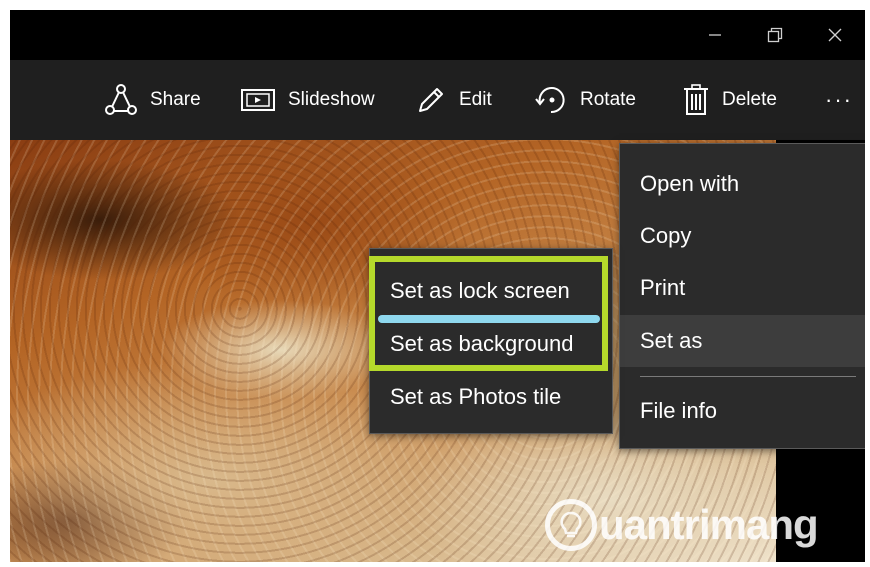  Describe the element at coordinates (571, 525) in the screenshot. I see `lightbulb-logo-icon` at that location.